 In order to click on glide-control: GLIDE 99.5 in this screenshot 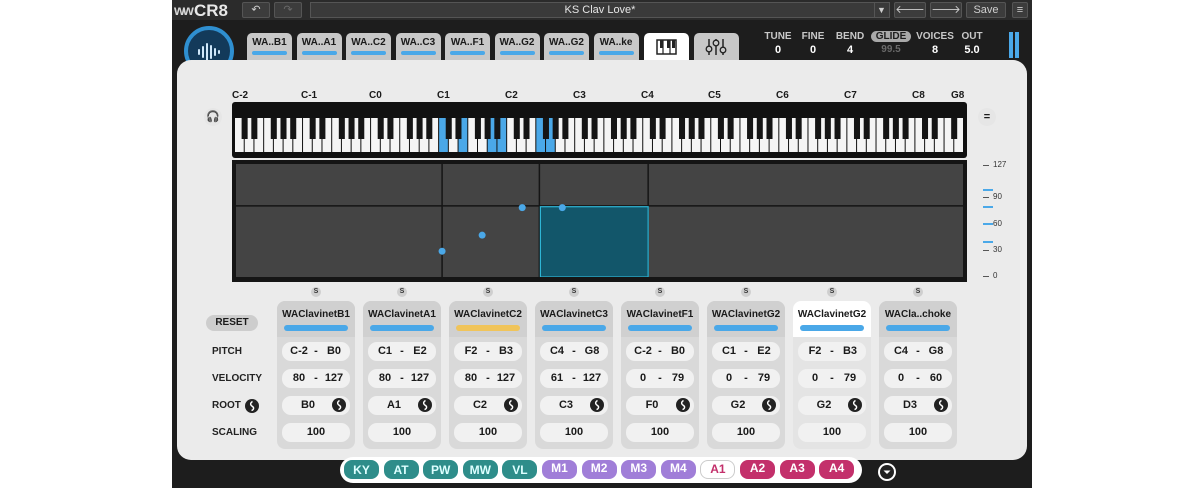, I will do `click(891, 43)`.